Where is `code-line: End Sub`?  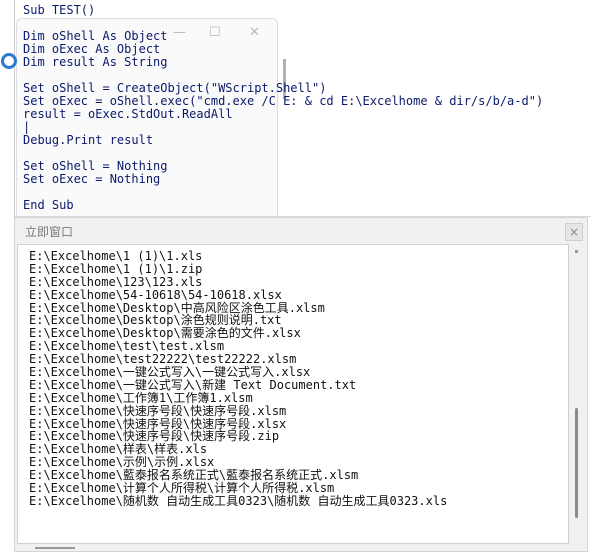
code-line: End Sub is located at coordinates (48, 205).